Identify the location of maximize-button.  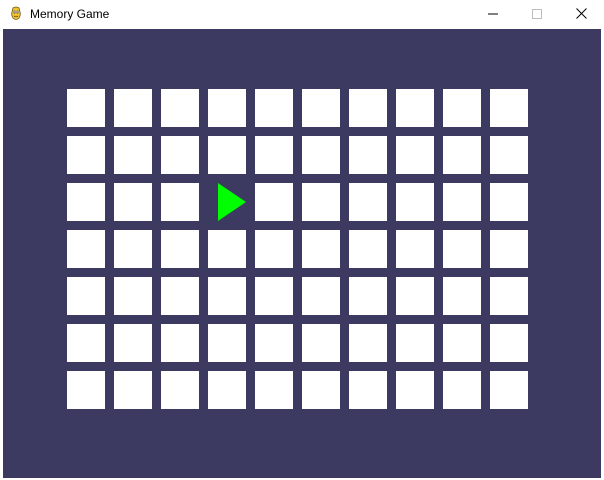
(537, 14).